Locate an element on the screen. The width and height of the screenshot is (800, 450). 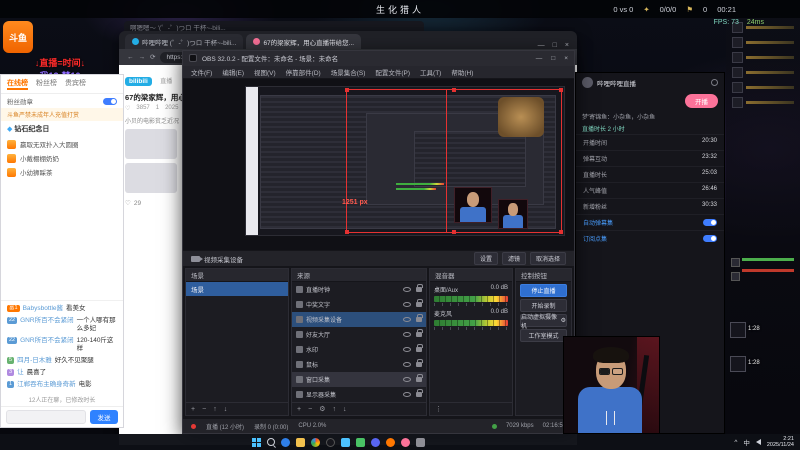
pinned-item: 小戴棚棚奶奶 is located at coordinates (62, 158).